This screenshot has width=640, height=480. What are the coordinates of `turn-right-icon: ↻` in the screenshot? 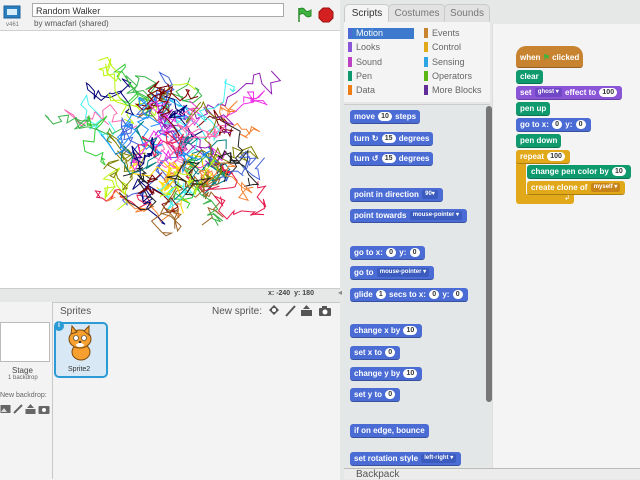 It's located at (375, 138).